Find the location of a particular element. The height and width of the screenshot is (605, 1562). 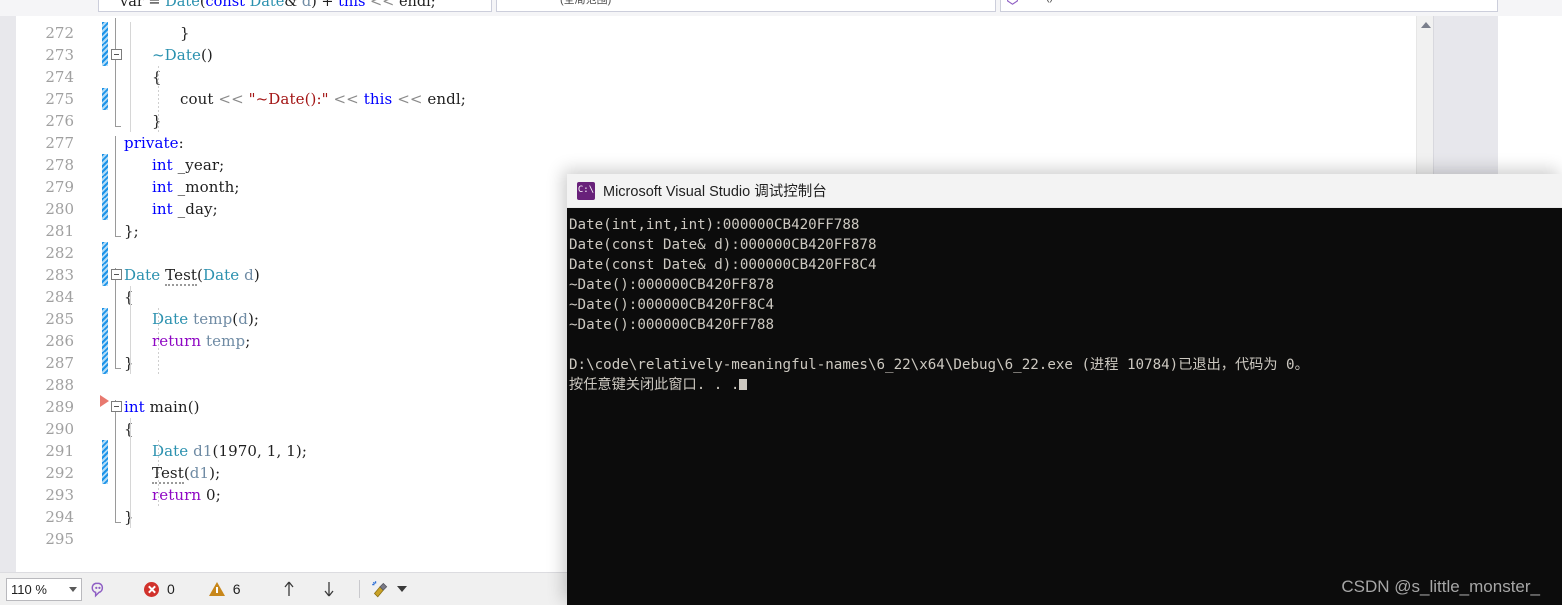

previous-issue-button is located at coordinates (289, 589).